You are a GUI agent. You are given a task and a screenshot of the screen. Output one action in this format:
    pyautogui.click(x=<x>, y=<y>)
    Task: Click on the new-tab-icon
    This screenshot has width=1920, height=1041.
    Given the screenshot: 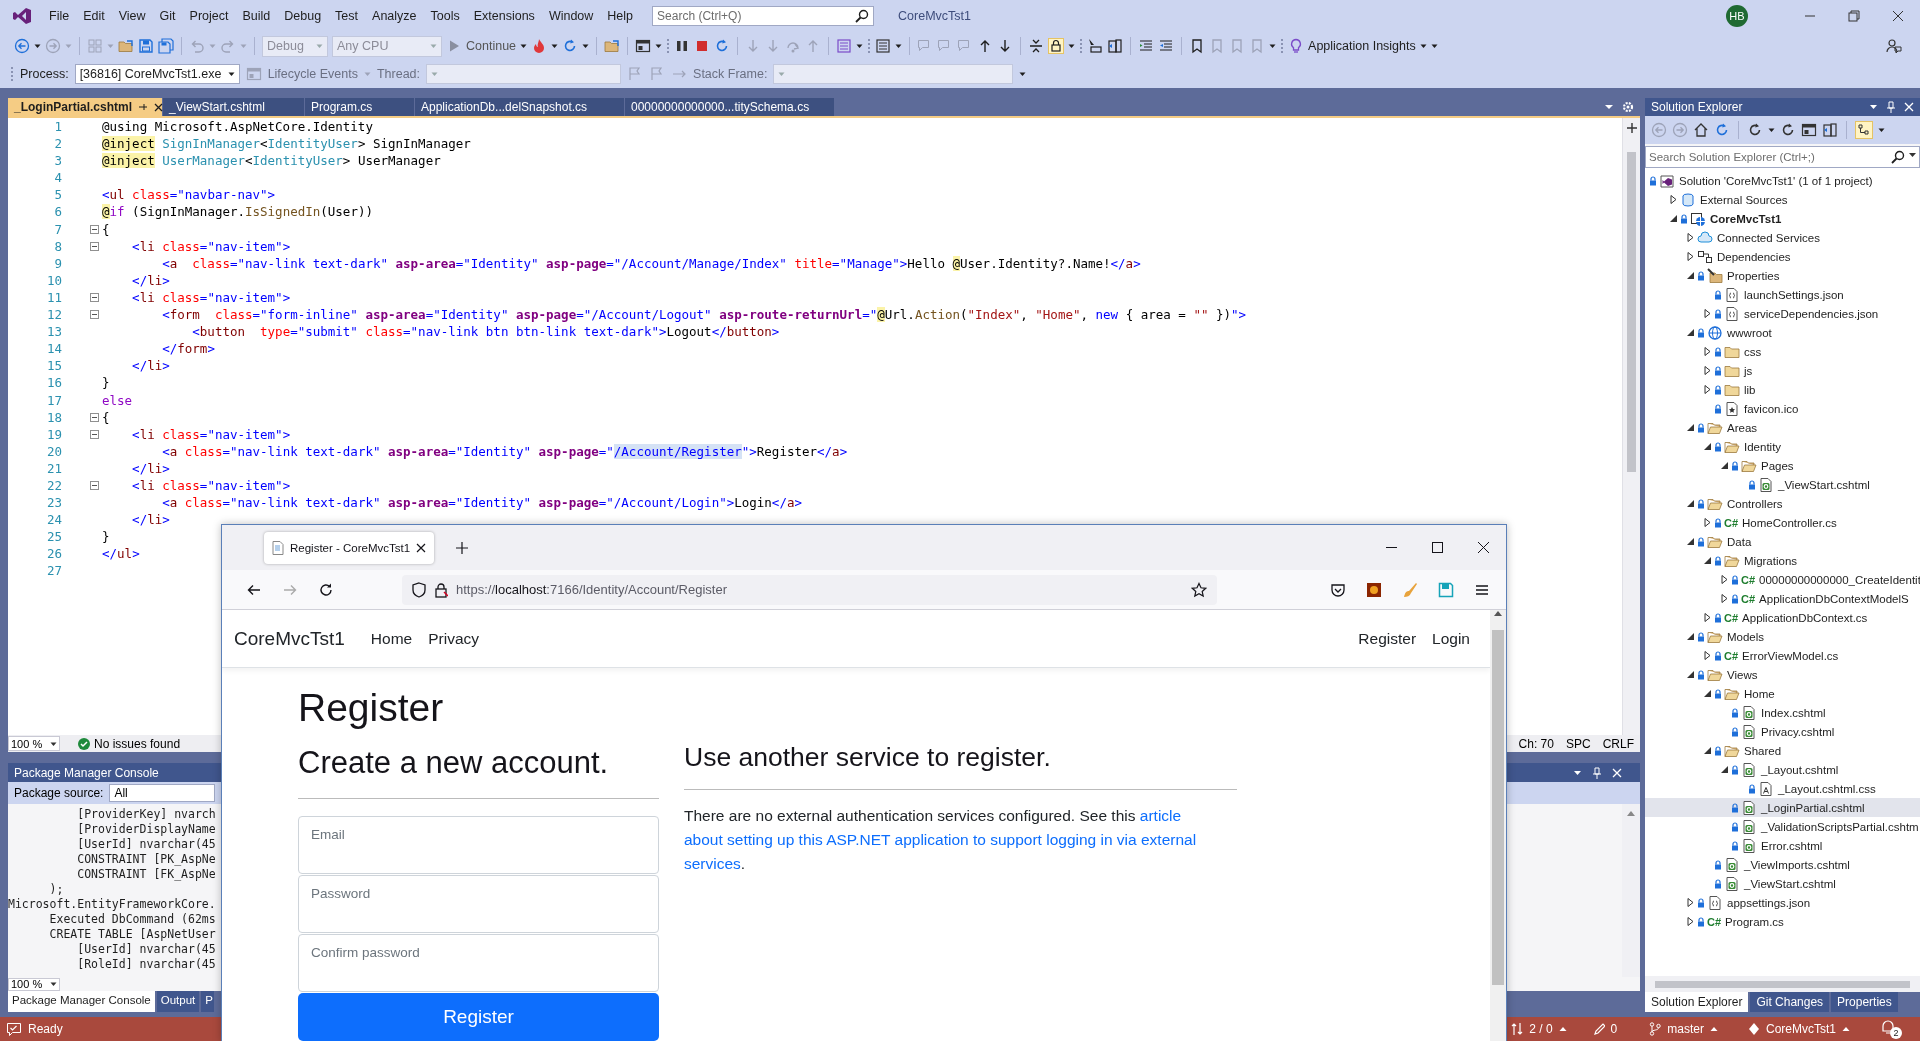 What is the action you would take?
    pyautogui.click(x=462, y=547)
    